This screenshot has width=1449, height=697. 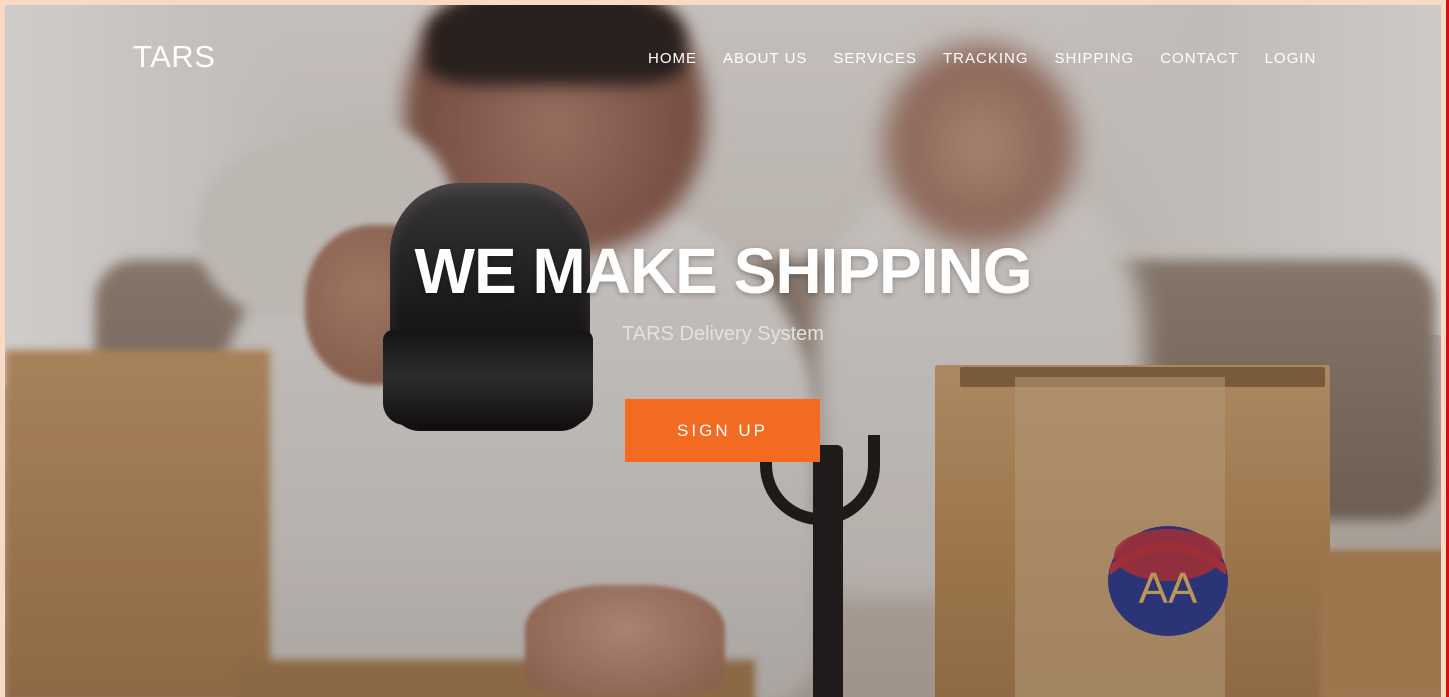 What do you see at coordinates (723, 271) in the screenshot?
I see `hero-title: WE MAKE SHIPPING` at bounding box center [723, 271].